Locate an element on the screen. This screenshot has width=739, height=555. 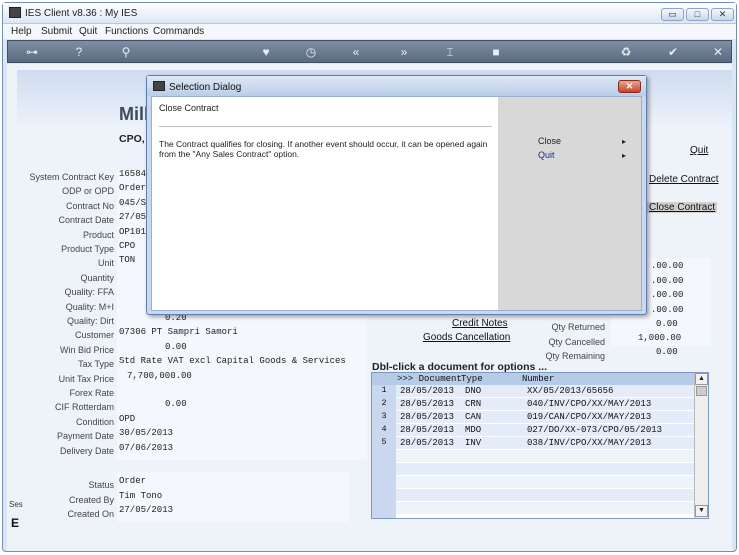
close-contract-link: Close Contract is located at coordinates (682, 207).